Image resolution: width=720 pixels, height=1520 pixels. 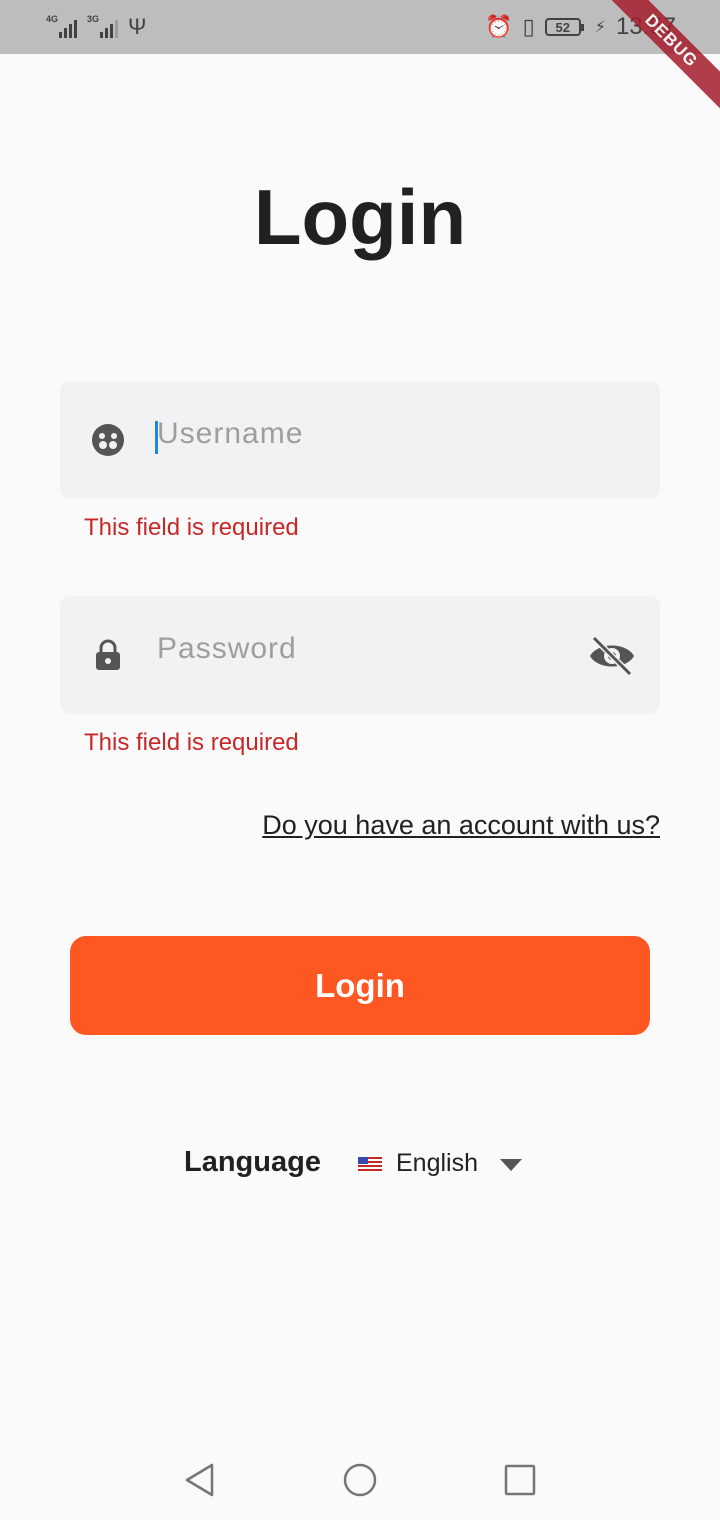 What do you see at coordinates (137, 26) in the screenshot?
I see `usb-icon: Ψ` at bounding box center [137, 26].